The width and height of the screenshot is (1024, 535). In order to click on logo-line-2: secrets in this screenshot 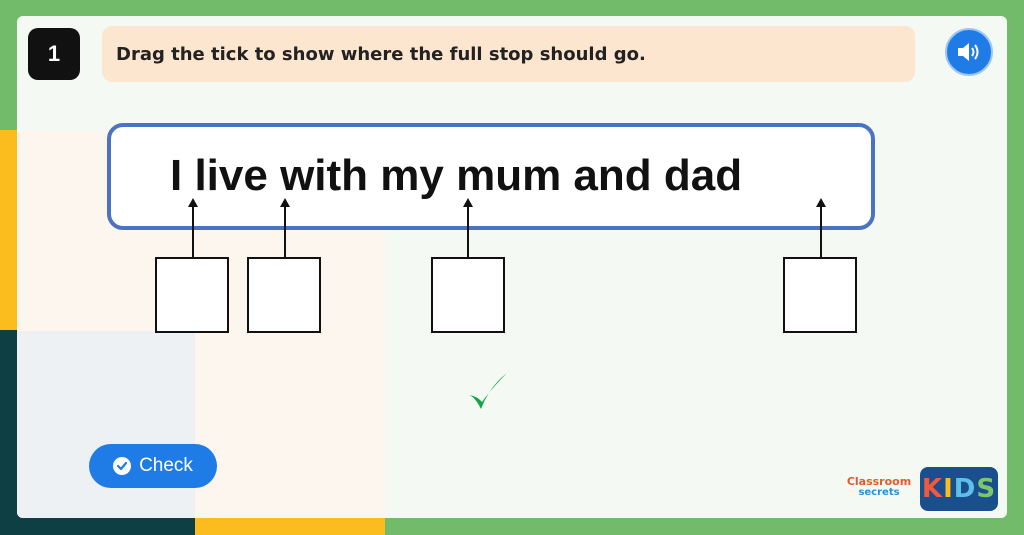, I will do `click(879, 492)`.